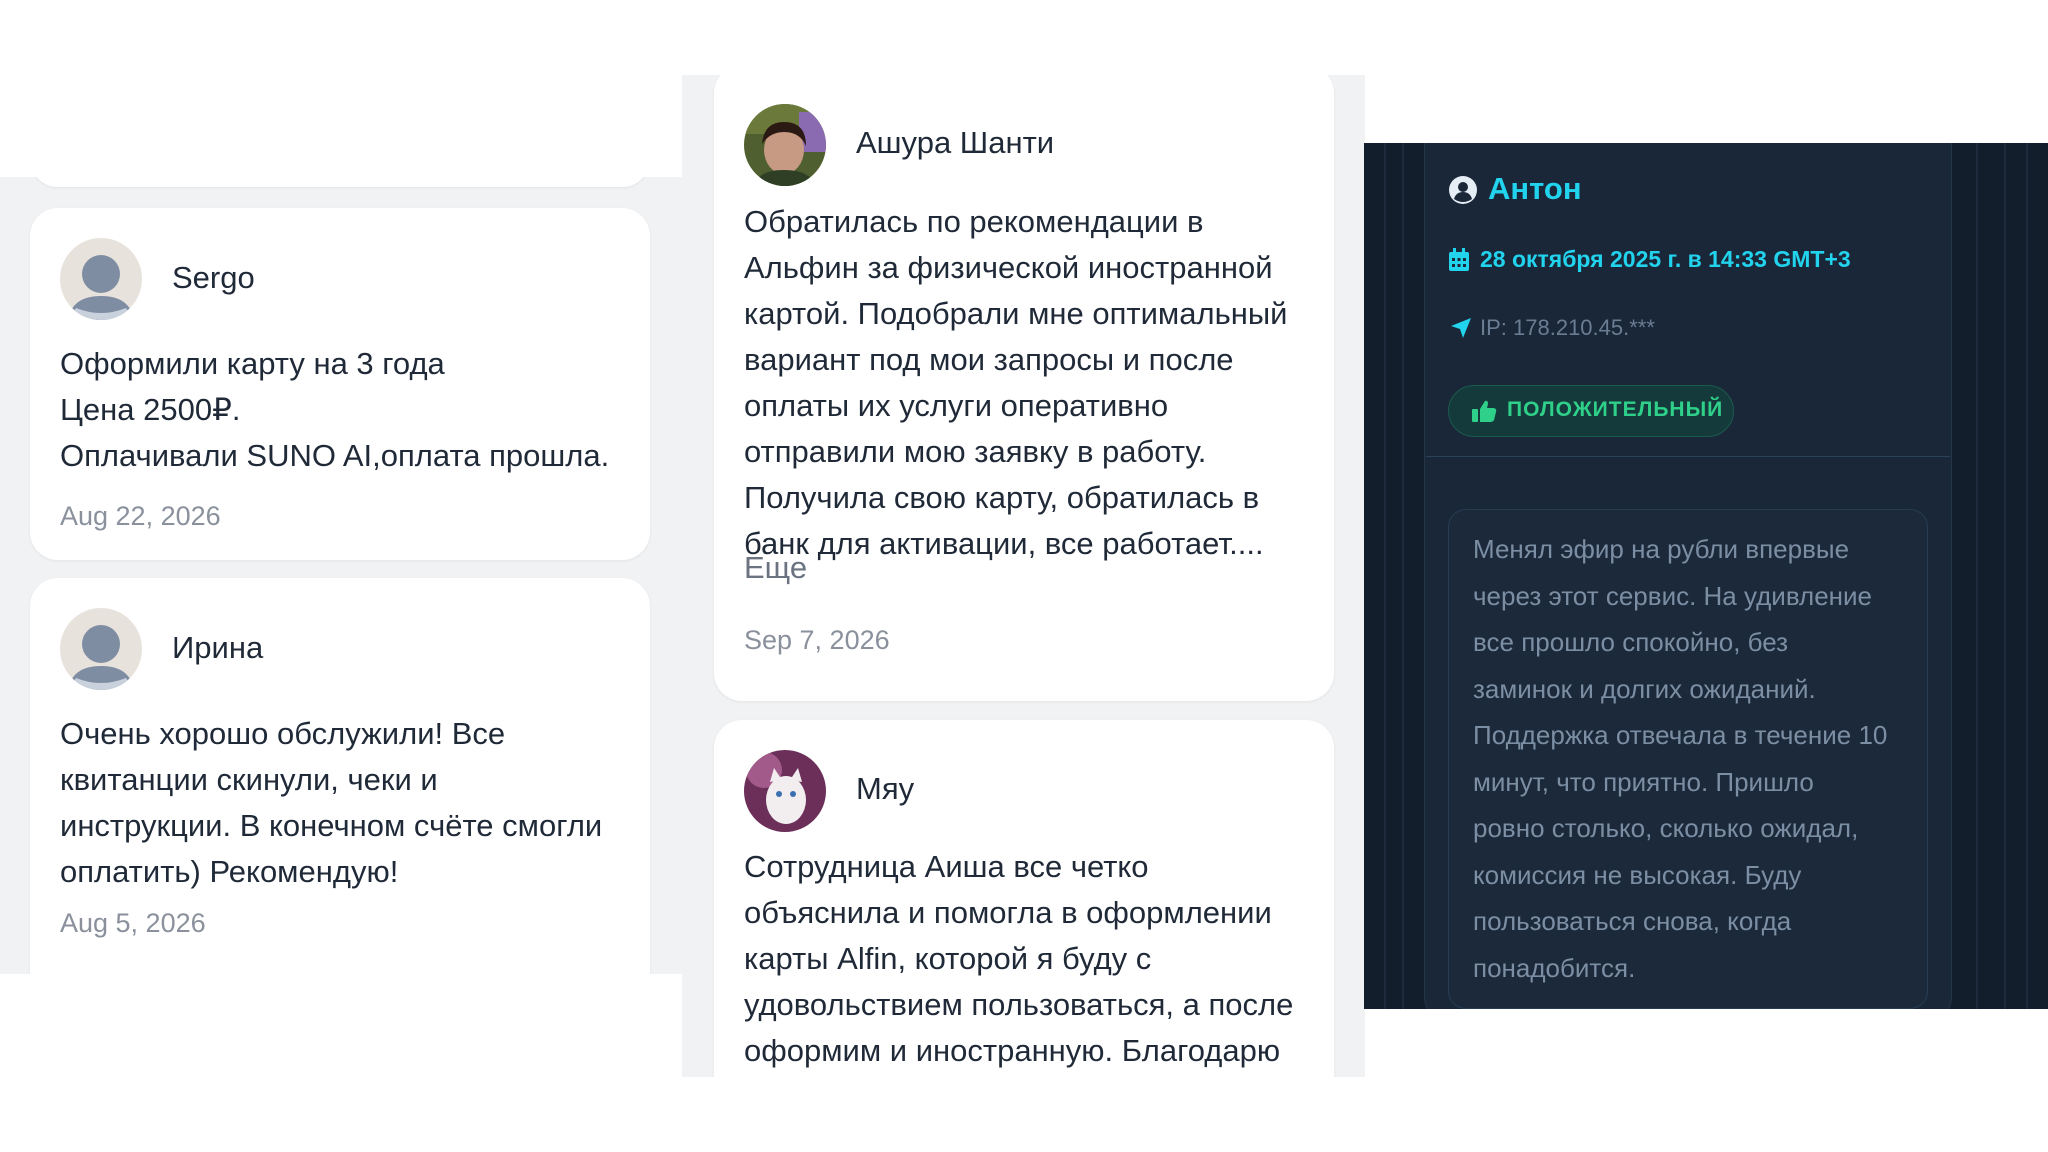 The image size is (2048, 1152). Describe the element at coordinates (213, 277) in the screenshot. I see `review-author: Sergo` at that location.